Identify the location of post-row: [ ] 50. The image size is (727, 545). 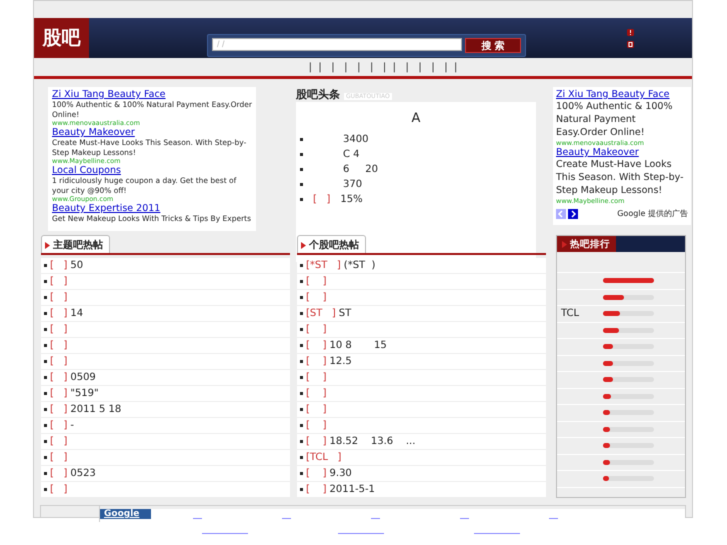
(165, 265).